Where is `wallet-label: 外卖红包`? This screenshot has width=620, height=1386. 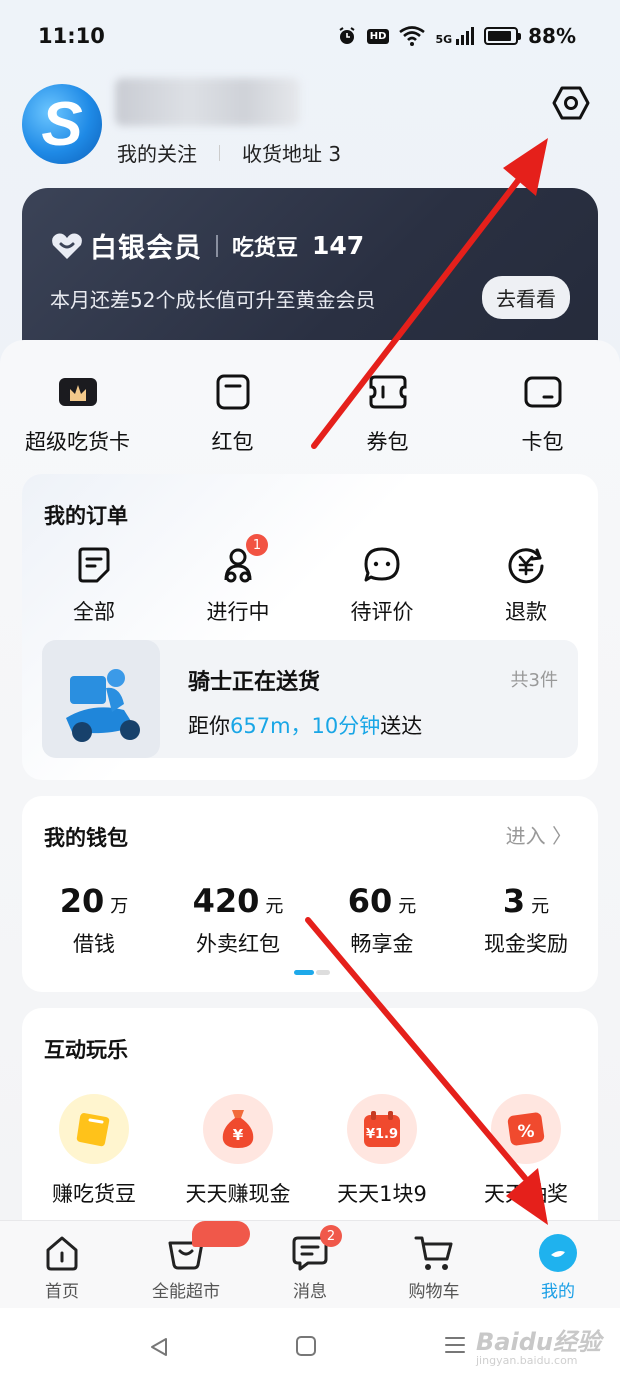
wallet-label: 外卖红包 is located at coordinates (238, 944).